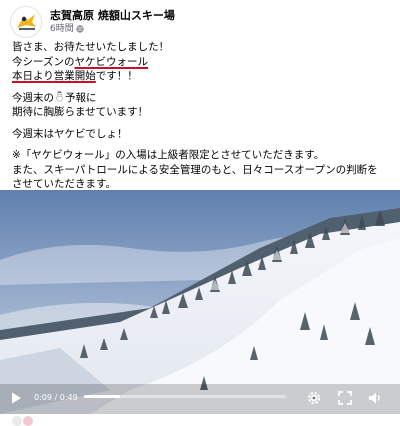 The width and height of the screenshot is (400, 426). I want to click on post-line: ※「ヤケビウォール」の入場は上級者限定とさせていただきます。, so click(168, 155).